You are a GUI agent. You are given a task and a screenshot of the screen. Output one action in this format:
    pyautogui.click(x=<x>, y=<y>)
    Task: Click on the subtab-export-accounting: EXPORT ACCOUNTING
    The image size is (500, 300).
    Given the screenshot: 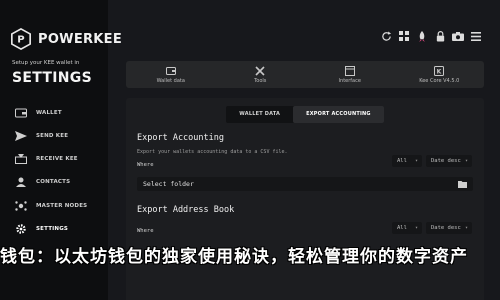 What is the action you would take?
    pyautogui.click(x=338, y=114)
    